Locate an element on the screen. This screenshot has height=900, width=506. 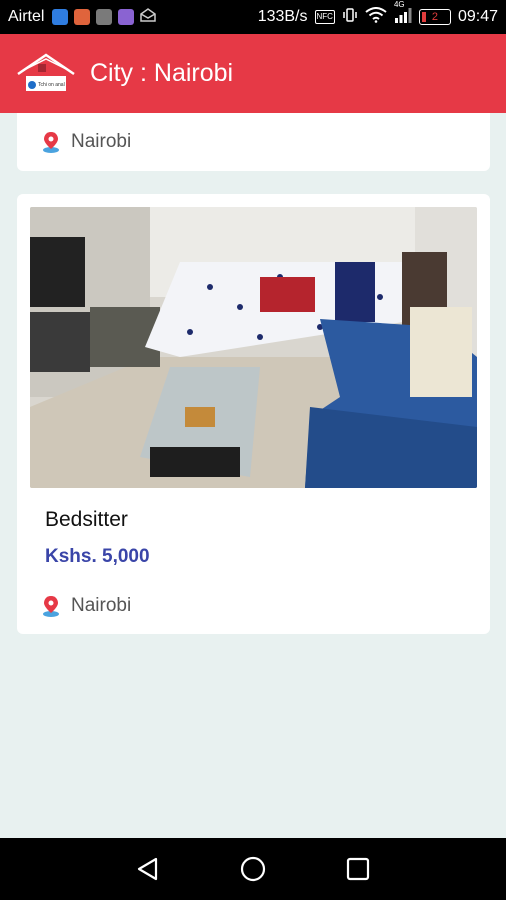
home-button is located at coordinates (253, 869).